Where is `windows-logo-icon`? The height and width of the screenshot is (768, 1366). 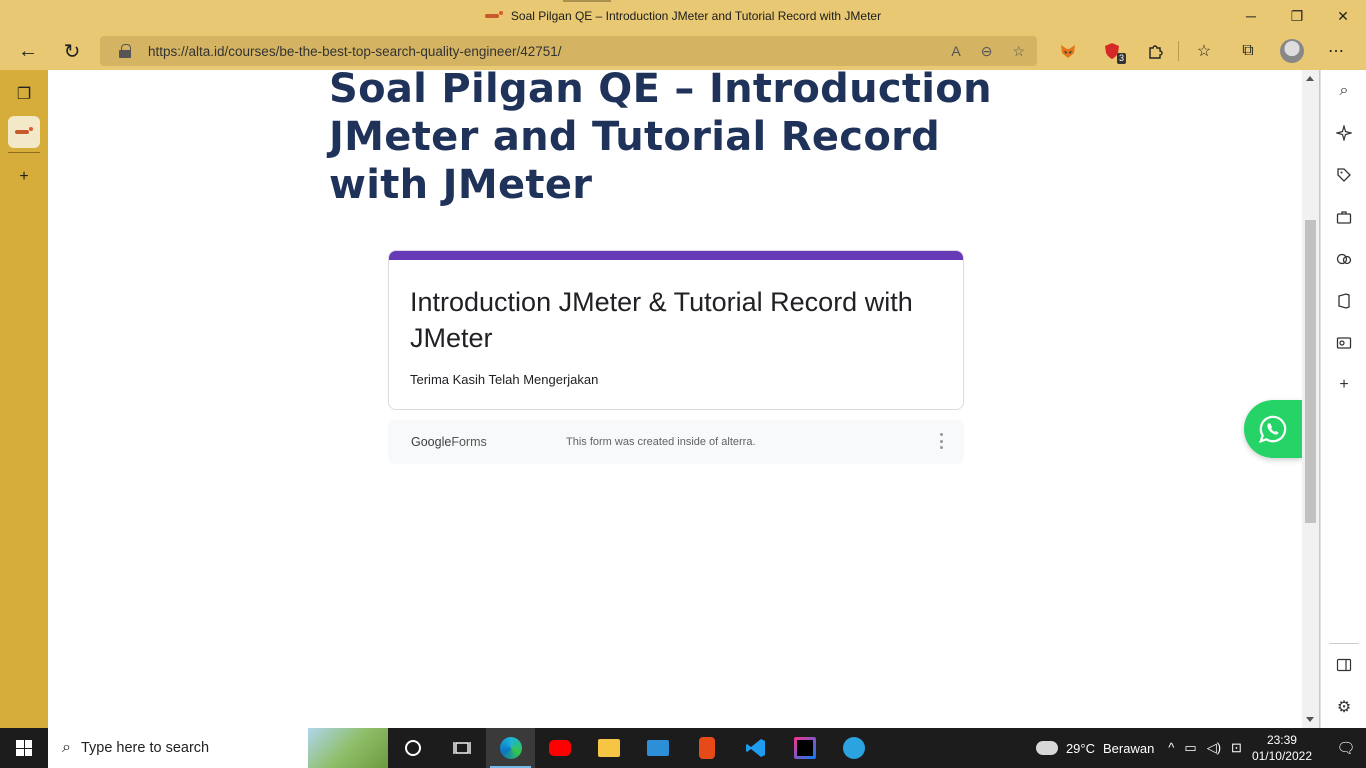
windows-logo-icon is located at coordinates (24, 748).